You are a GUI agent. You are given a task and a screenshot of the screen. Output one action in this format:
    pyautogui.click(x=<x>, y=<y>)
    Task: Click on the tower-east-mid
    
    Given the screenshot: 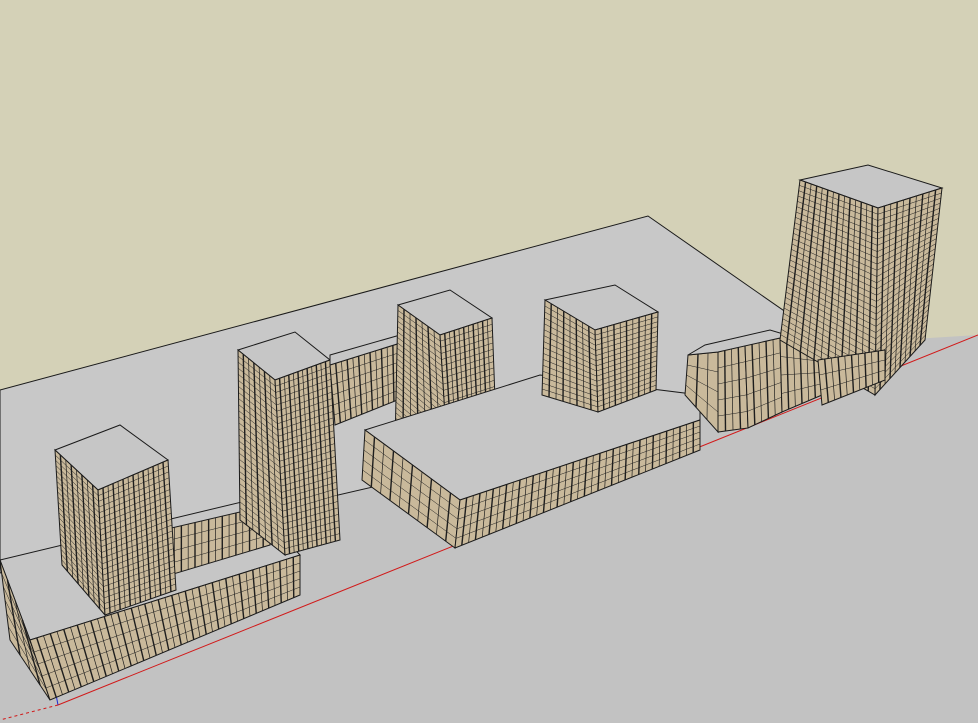 What is the action you would take?
    pyautogui.click(x=600, y=348)
    